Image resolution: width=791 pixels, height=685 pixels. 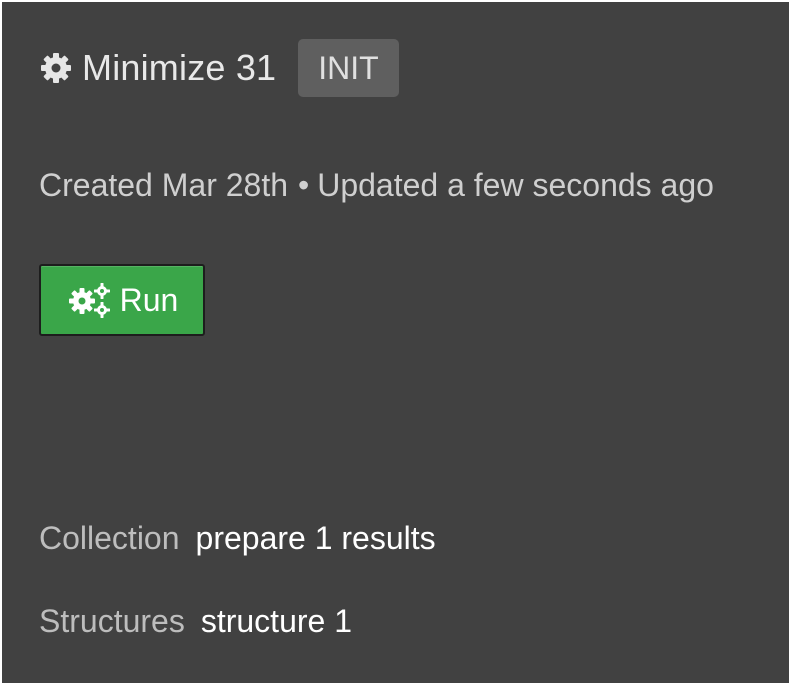 What do you see at coordinates (56, 68) in the screenshot?
I see `gear-icon` at bounding box center [56, 68].